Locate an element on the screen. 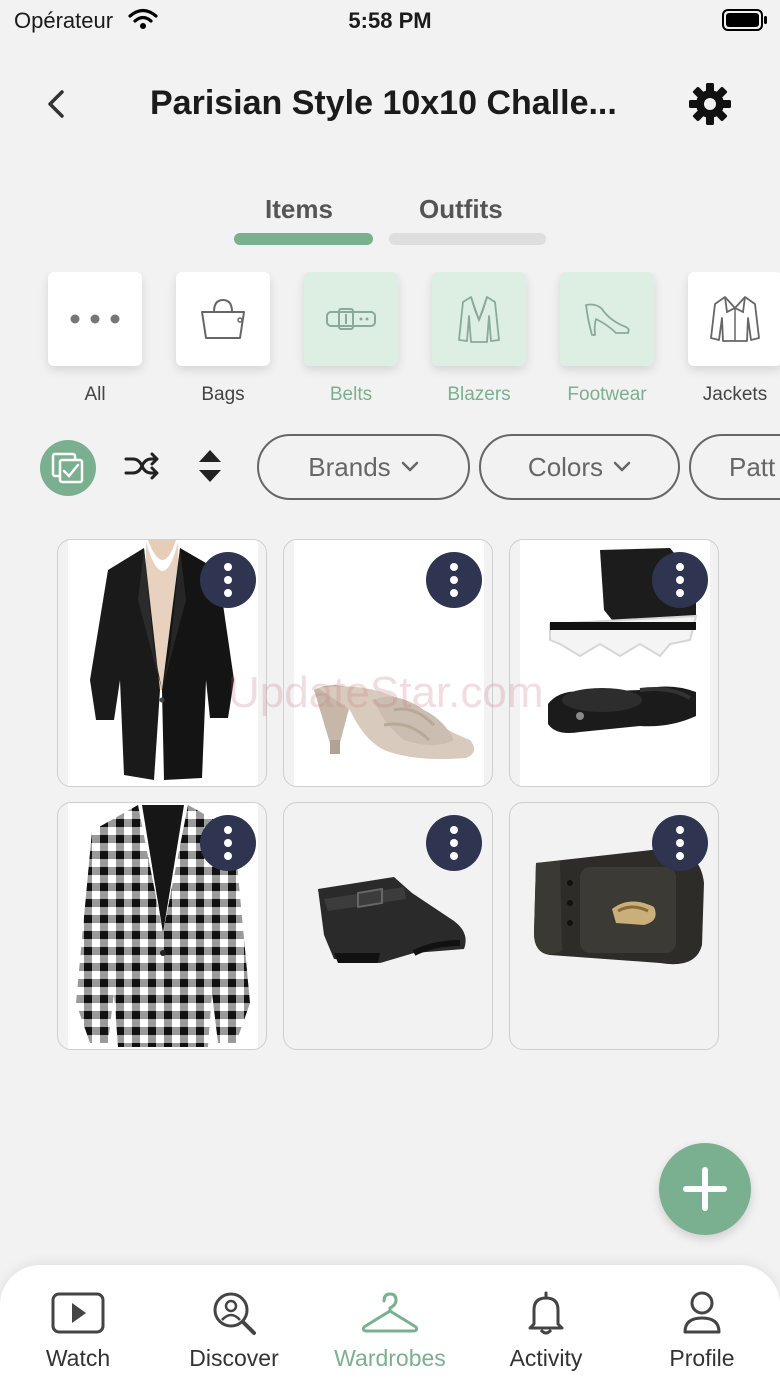 This screenshot has height=1387, width=780. category-blazers: Blazers is located at coordinates (479, 339).